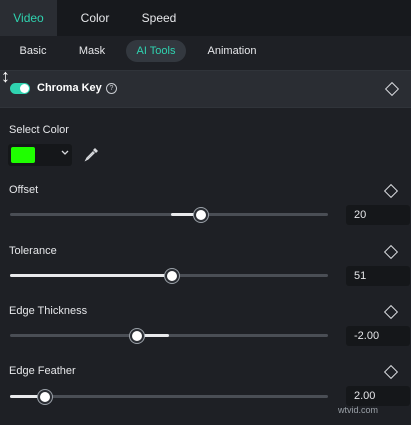 The height and width of the screenshot is (425, 411). Describe the element at coordinates (91, 275) in the screenshot. I see `tolerance-slider-fill` at that location.